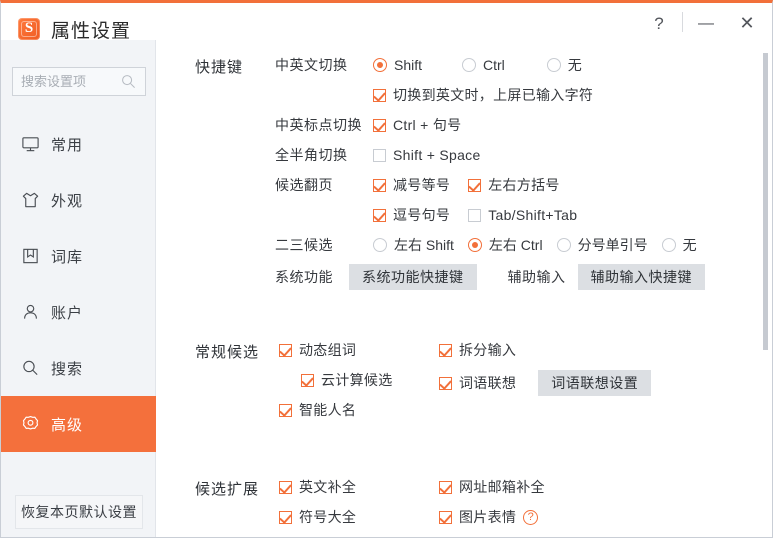  I want to click on group-title: 快捷键, so click(219, 67).